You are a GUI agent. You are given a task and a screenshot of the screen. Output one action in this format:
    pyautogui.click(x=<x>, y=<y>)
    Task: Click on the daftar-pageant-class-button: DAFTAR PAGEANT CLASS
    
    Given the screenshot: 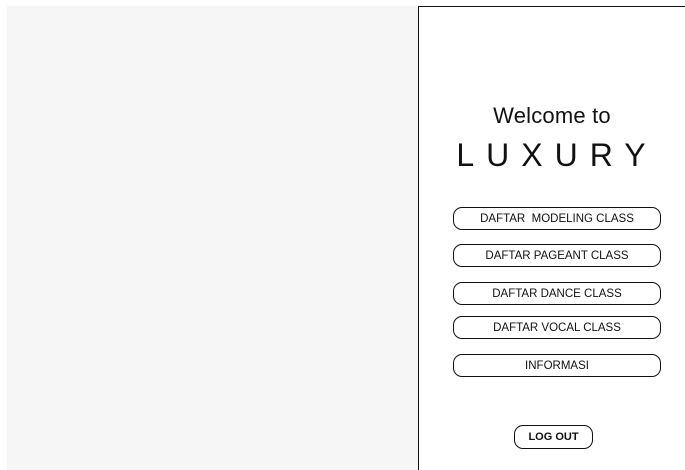 What is the action you would take?
    pyautogui.click(x=557, y=255)
    